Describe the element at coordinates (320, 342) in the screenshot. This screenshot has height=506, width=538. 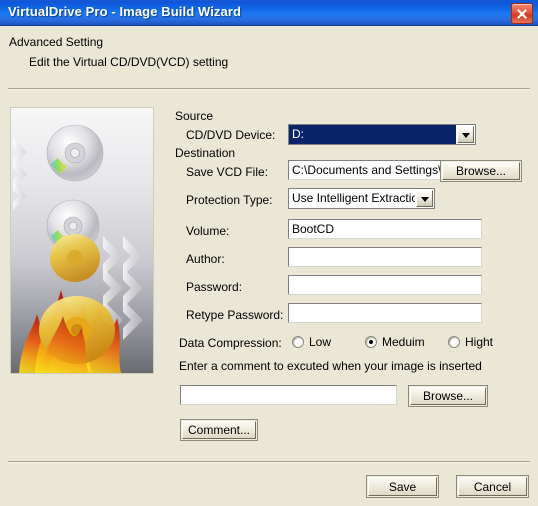
I see `radio-label: Low` at that location.